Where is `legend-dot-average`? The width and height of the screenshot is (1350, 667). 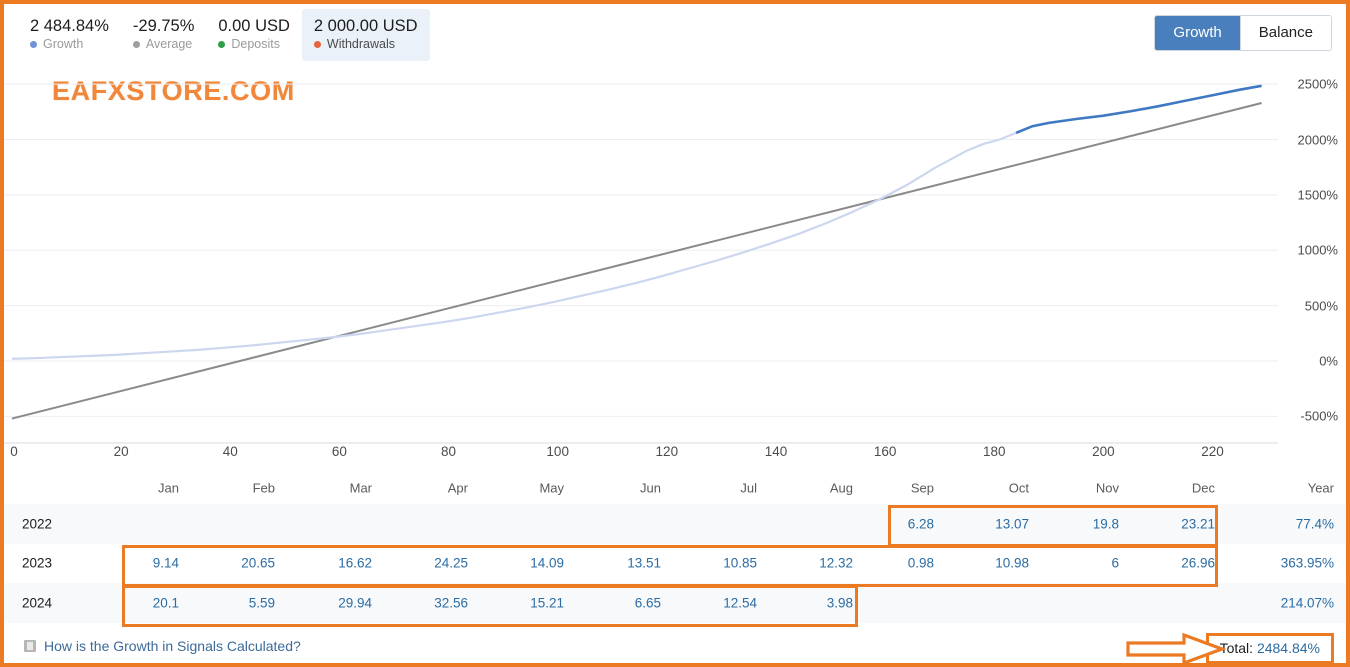
legend-dot-average is located at coordinates (136, 44).